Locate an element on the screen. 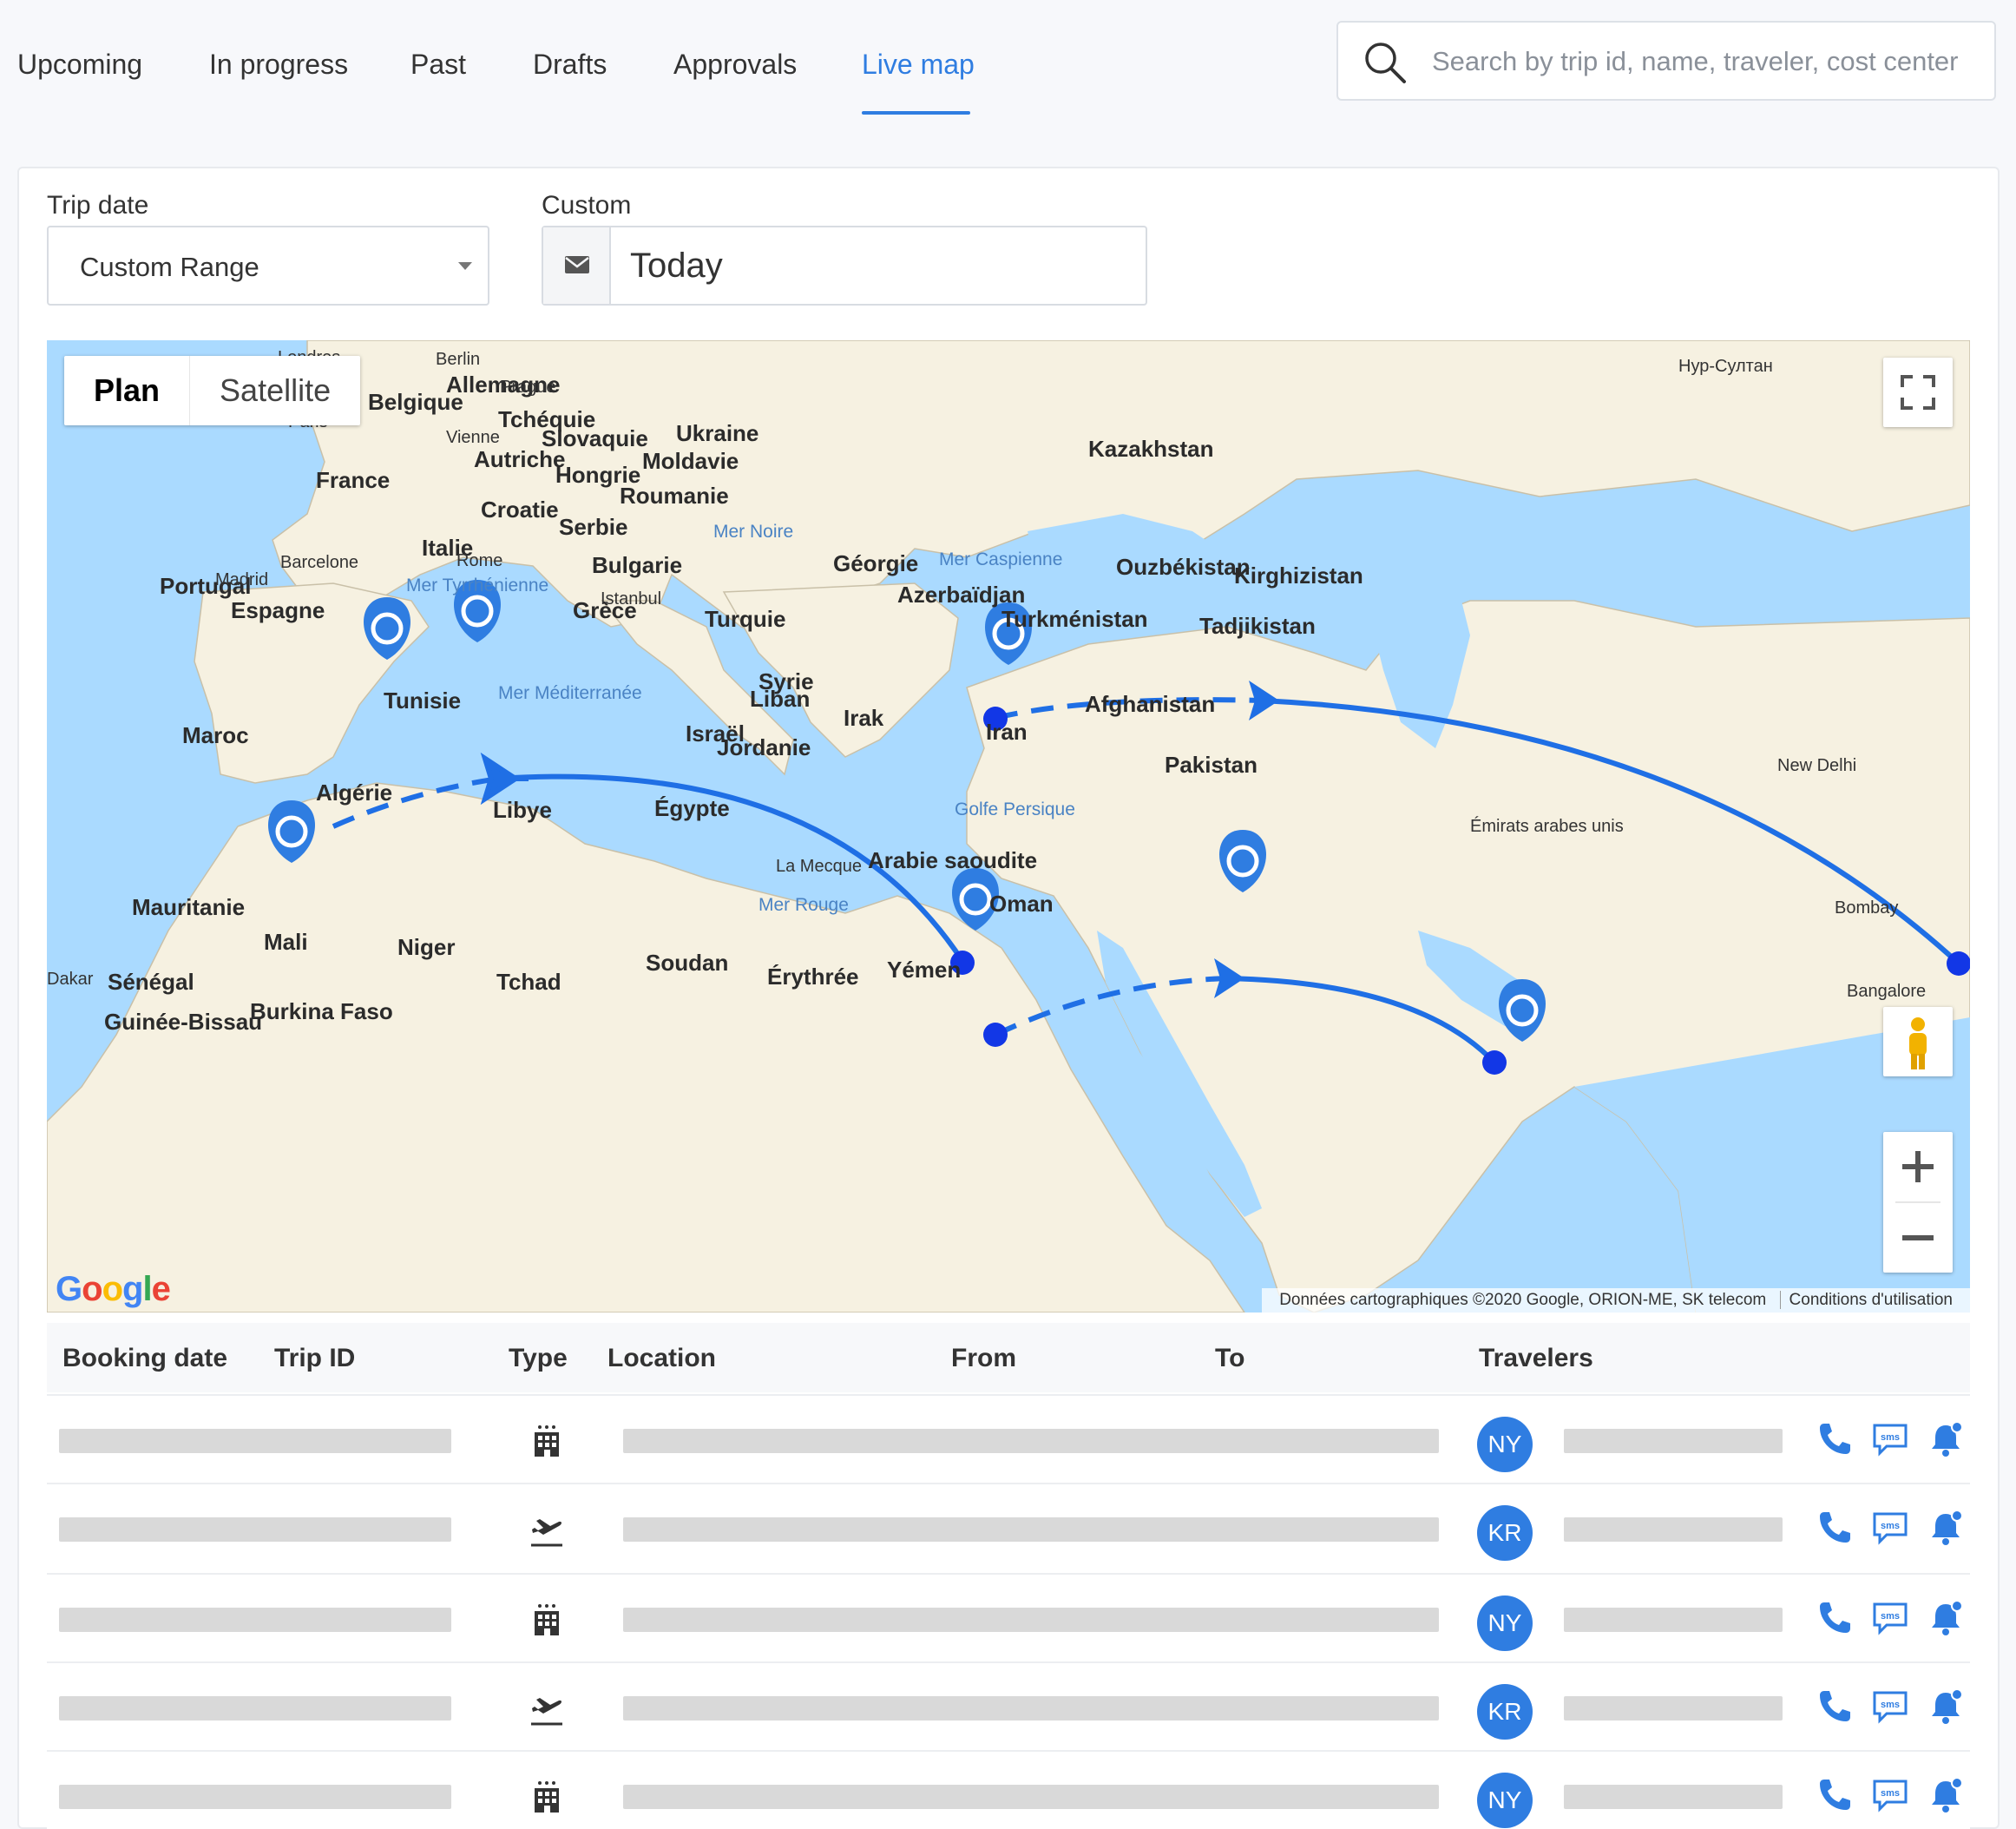 The width and height of the screenshot is (2016, 1829). tab-in-progress: In progress is located at coordinates (278, 65).